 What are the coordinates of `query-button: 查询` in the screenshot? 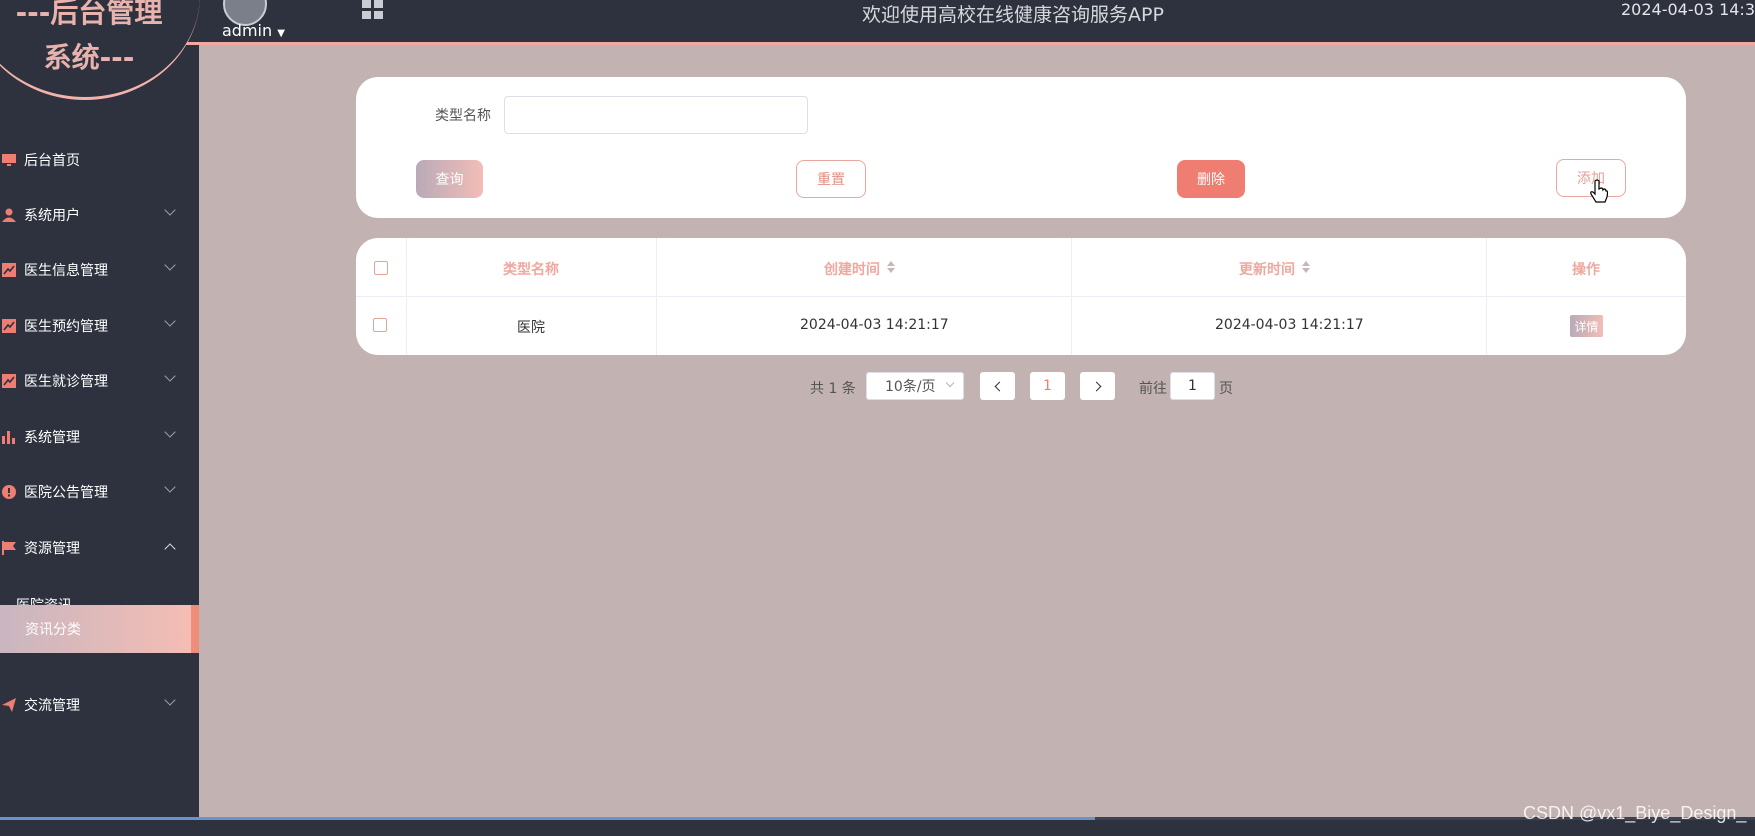 It's located at (449, 179).